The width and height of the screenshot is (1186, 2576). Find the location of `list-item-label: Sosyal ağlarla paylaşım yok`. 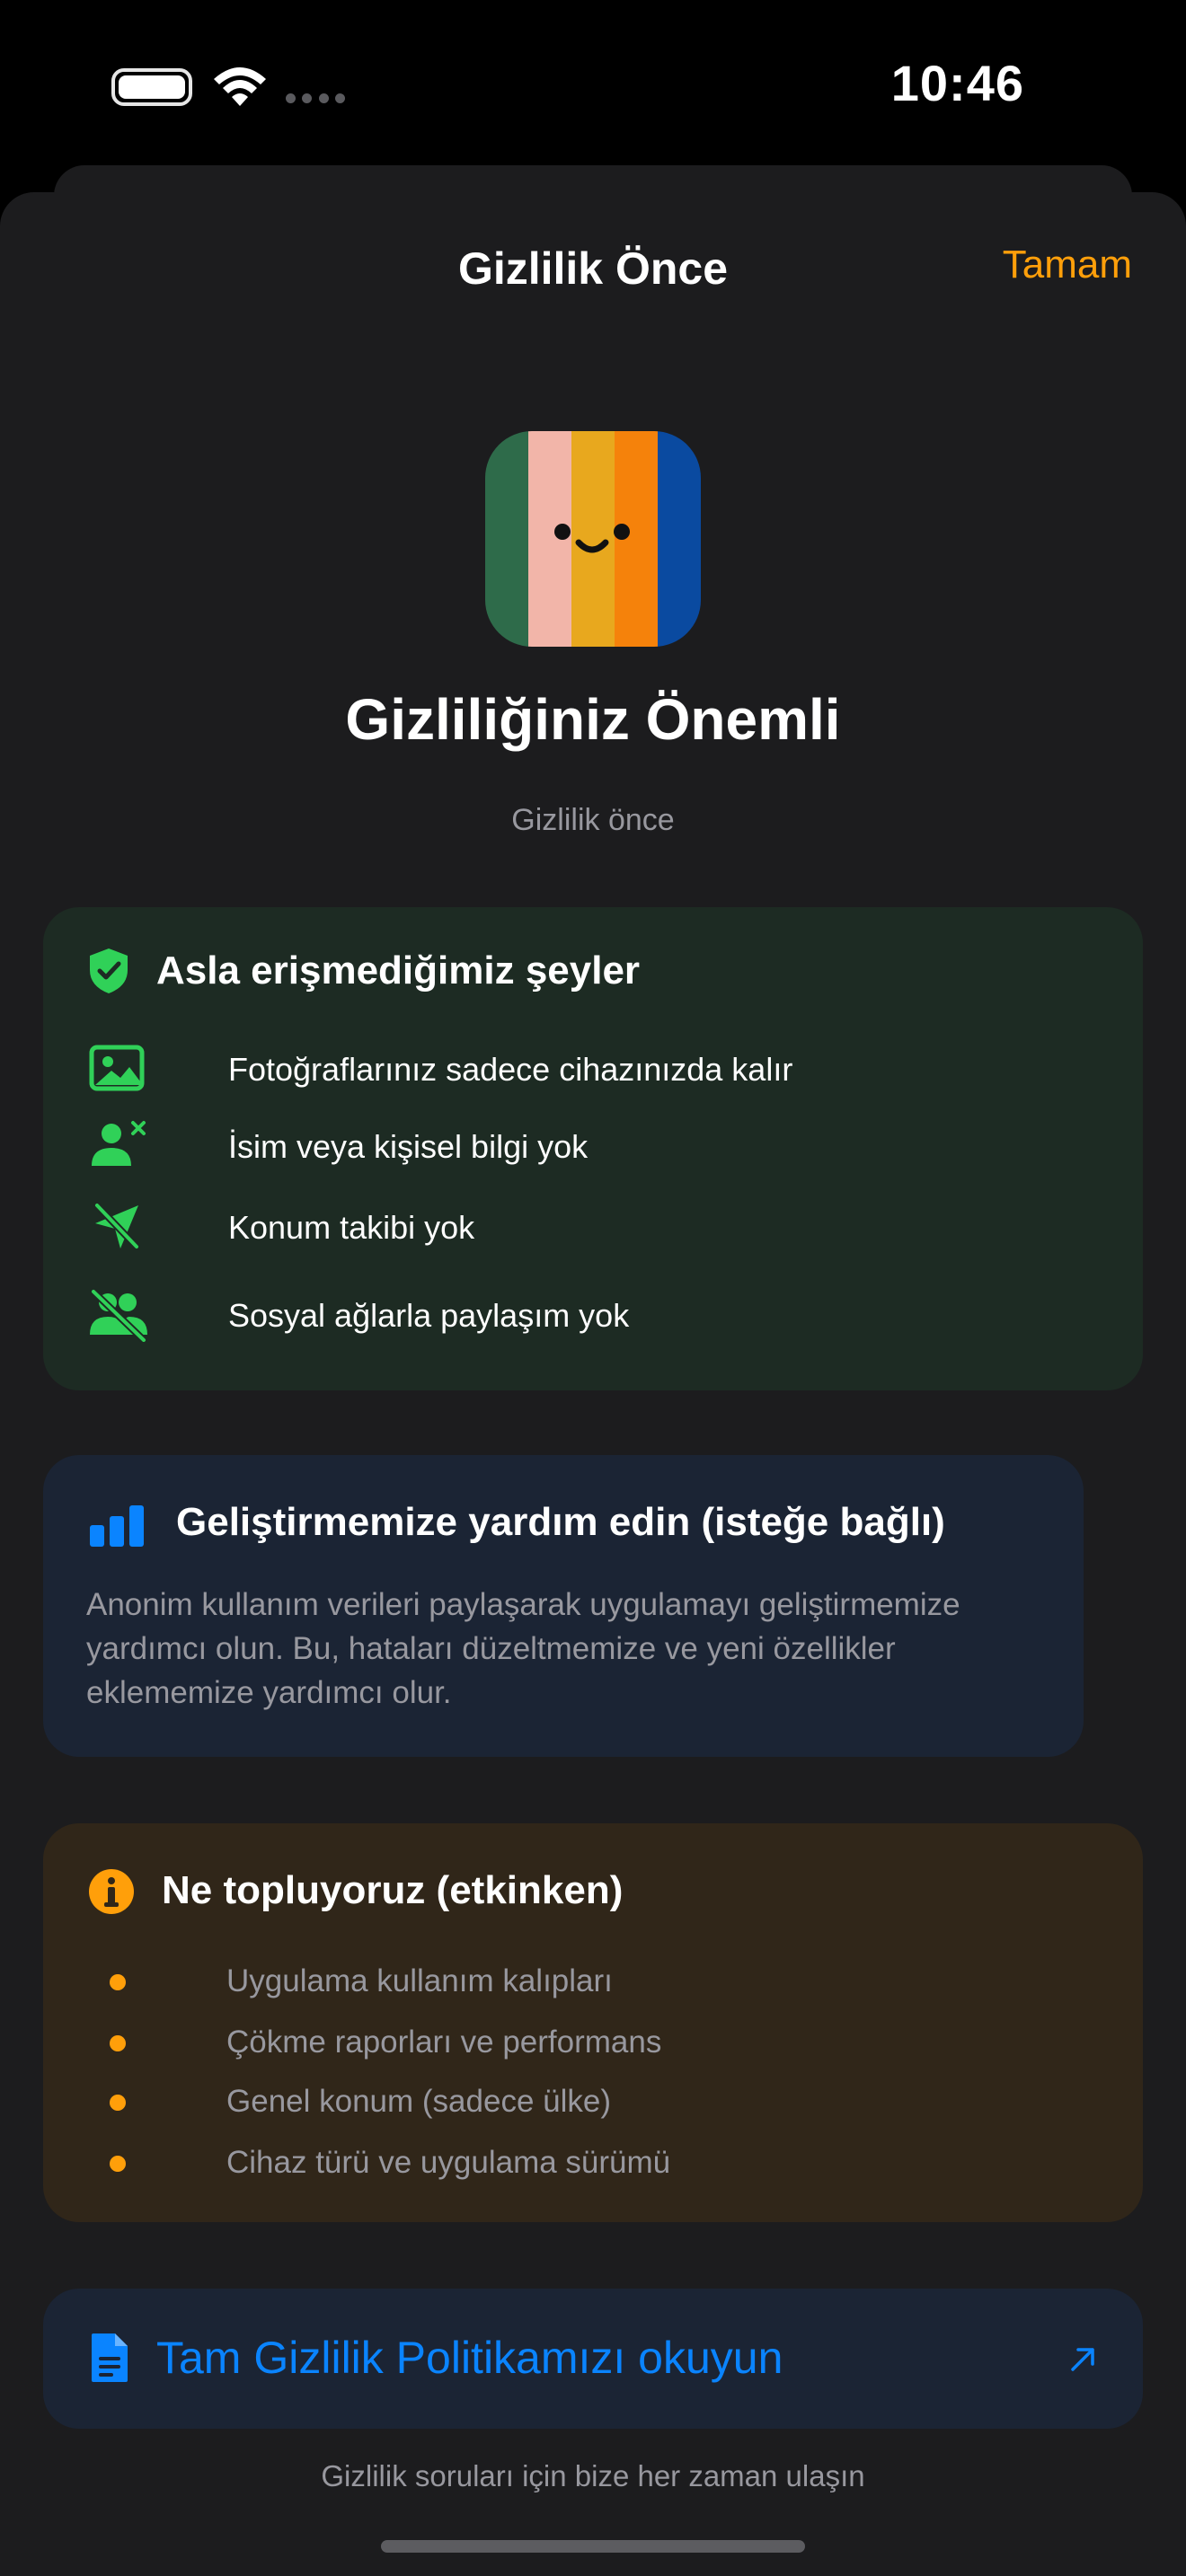

list-item-label: Sosyal ağlarla paylaşım yok is located at coordinates (429, 1315).